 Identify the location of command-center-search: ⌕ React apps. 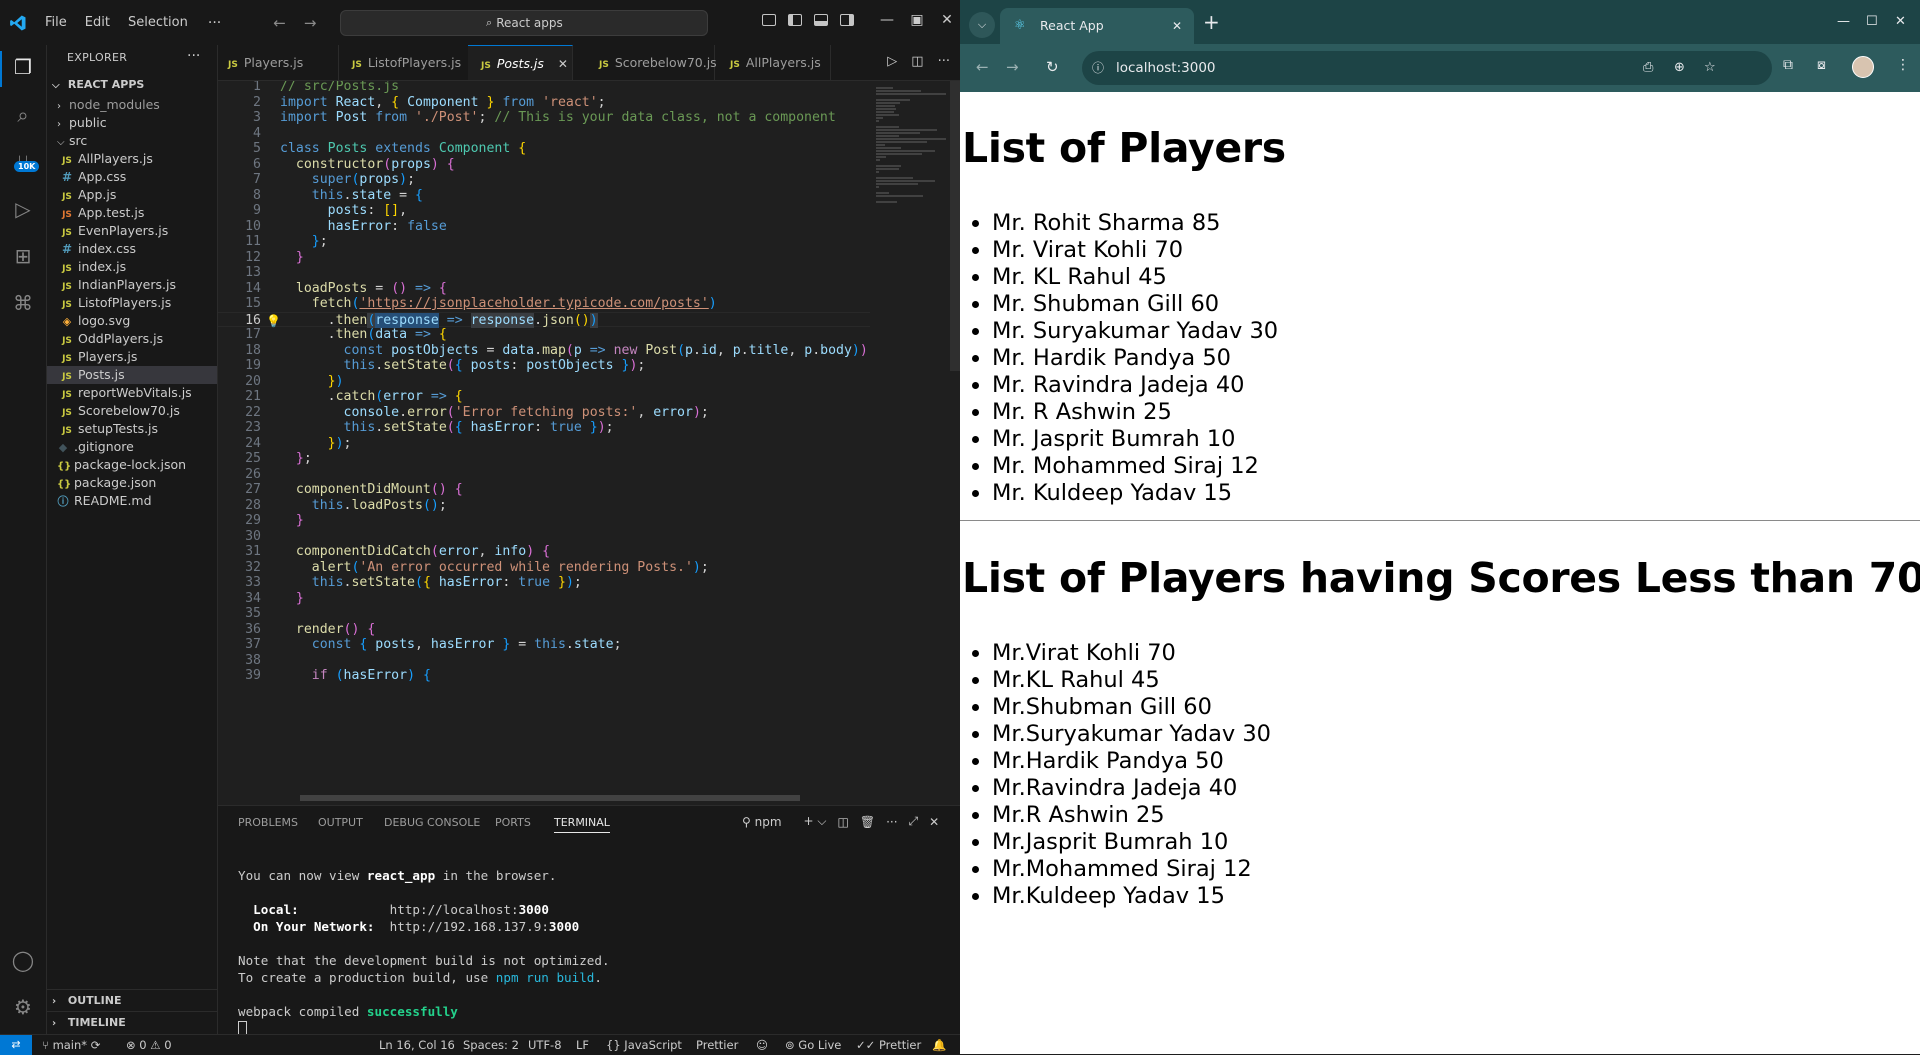
(524, 22).